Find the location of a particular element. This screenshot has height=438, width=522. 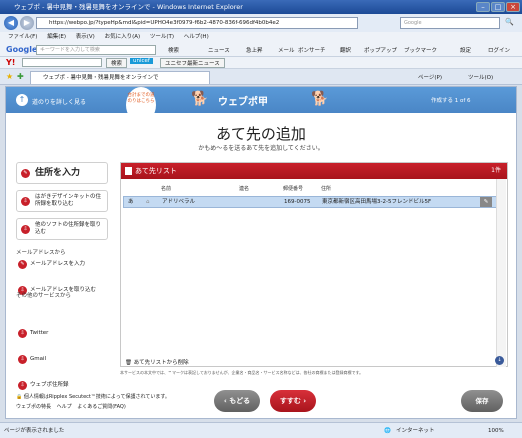

webpo-logo: ウェブポ甲 is located at coordinates (243, 102).